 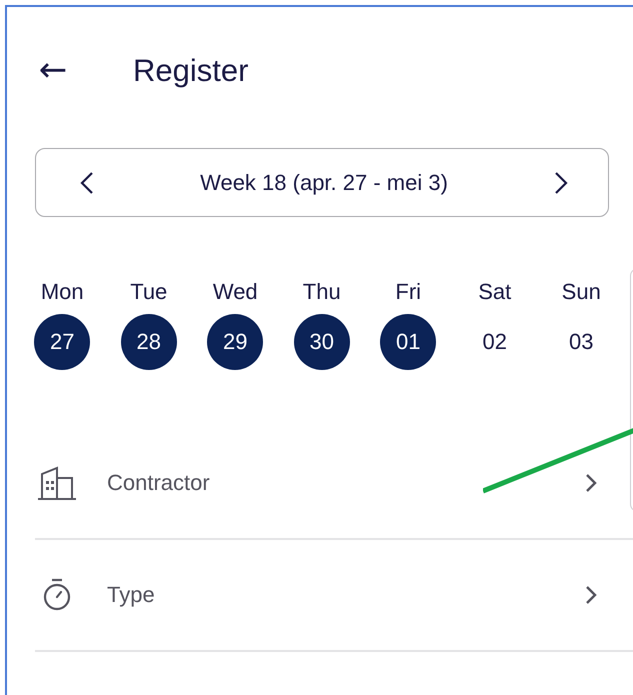 I want to click on day-name: Sat, so click(x=495, y=292).